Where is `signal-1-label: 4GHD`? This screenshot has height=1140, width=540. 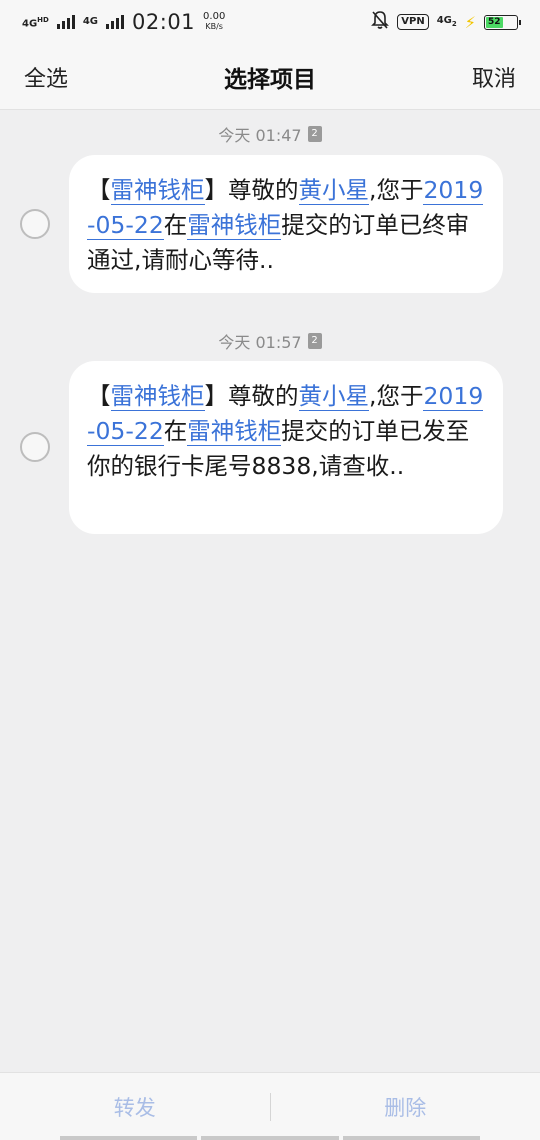 signal-1-label: 4GHD is located at coordinates (35, 22).